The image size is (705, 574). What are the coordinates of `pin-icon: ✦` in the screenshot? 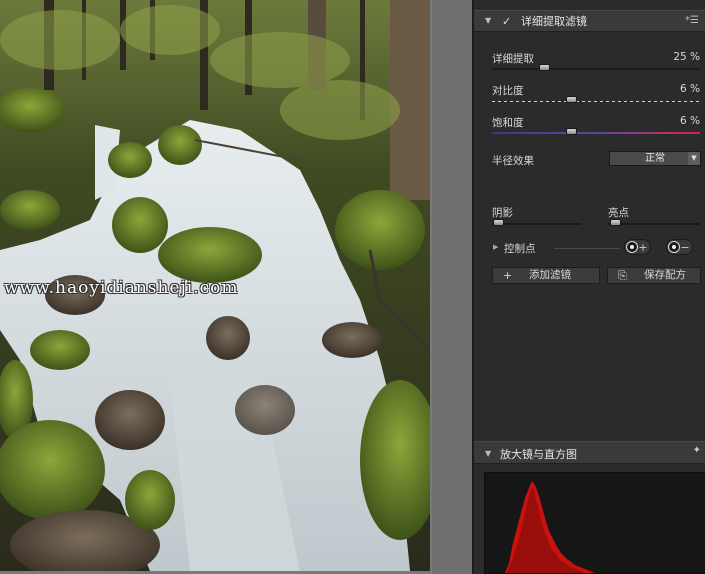 It's located at (697, 450).